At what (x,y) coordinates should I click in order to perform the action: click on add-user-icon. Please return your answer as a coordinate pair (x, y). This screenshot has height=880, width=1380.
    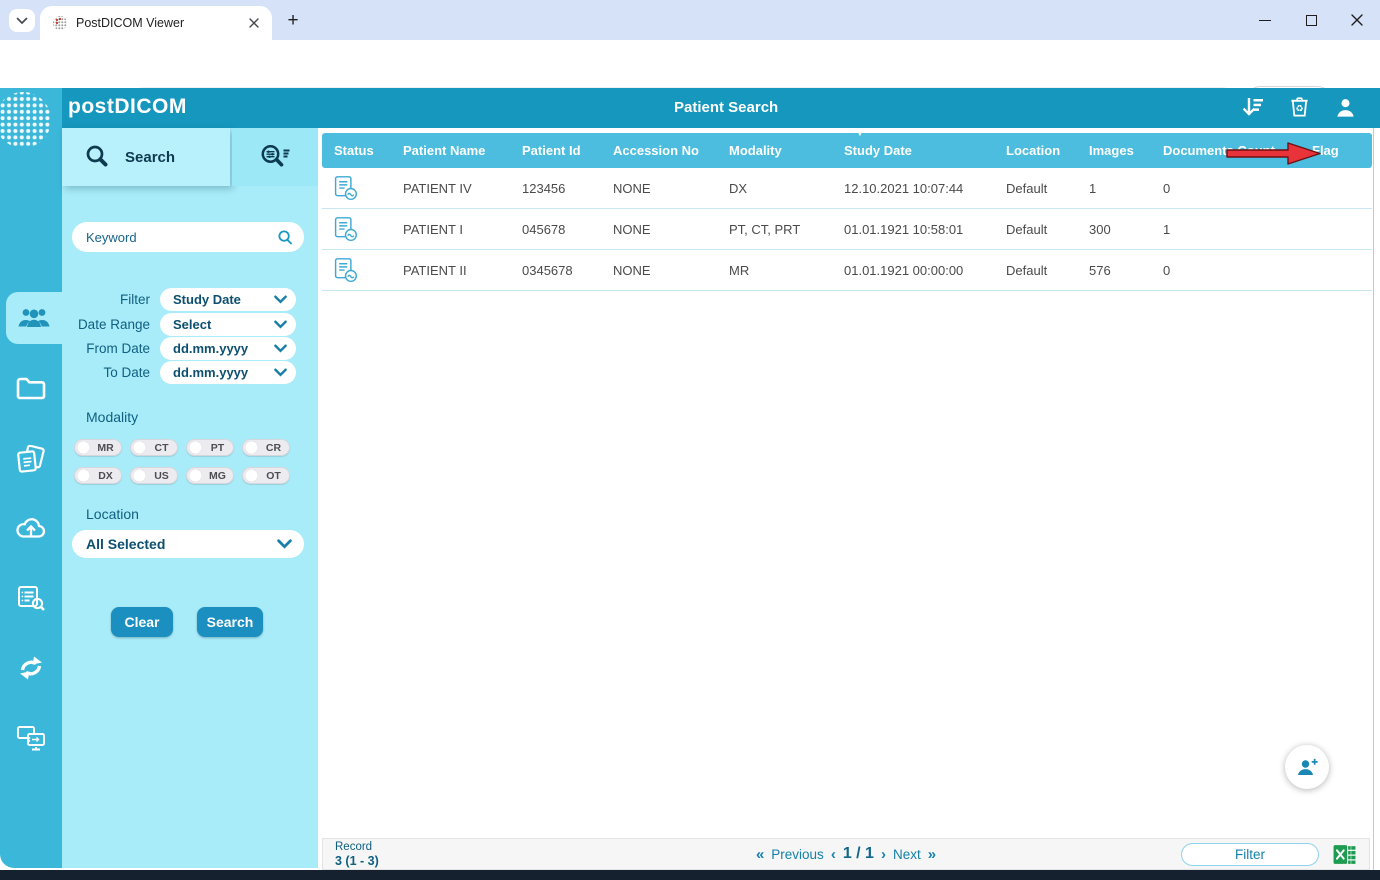
    Looking at the image, I should click on (1308, 766).